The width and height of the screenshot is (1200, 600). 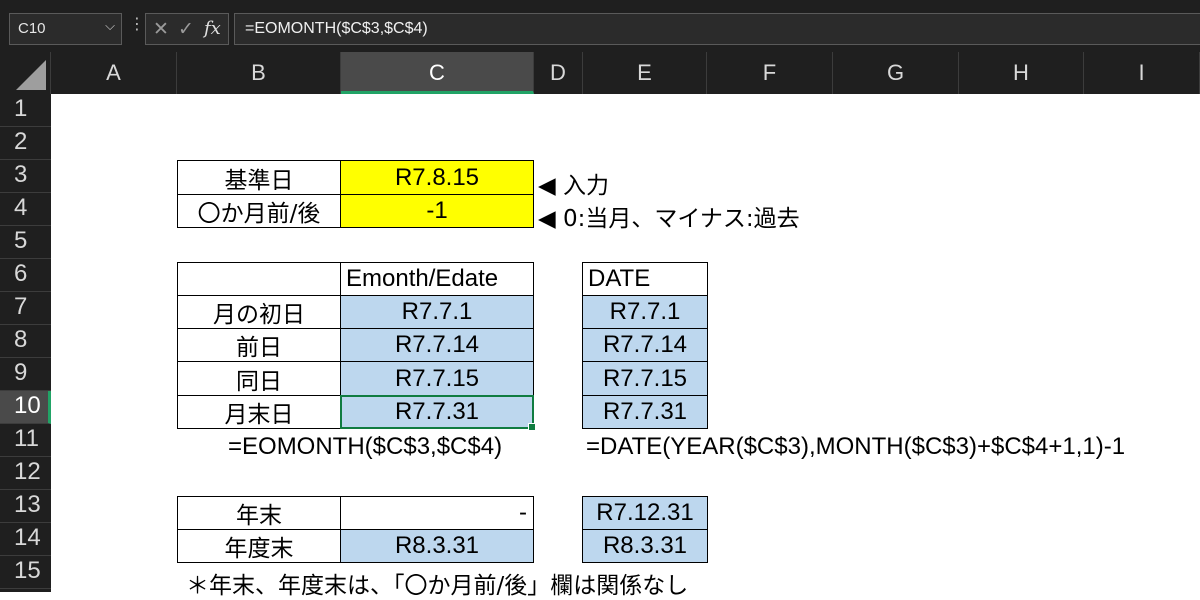 What do you see at coordinates (645, 378) in the screenshot?
I see `cell-e9: R7.7.15` at bounding box center [645, 378].